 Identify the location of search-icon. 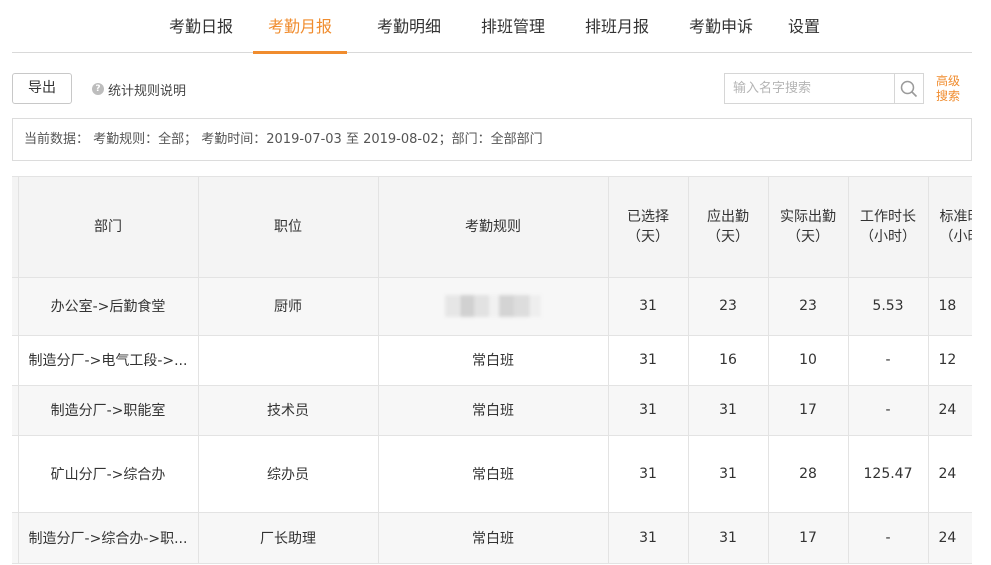
(909, 88).